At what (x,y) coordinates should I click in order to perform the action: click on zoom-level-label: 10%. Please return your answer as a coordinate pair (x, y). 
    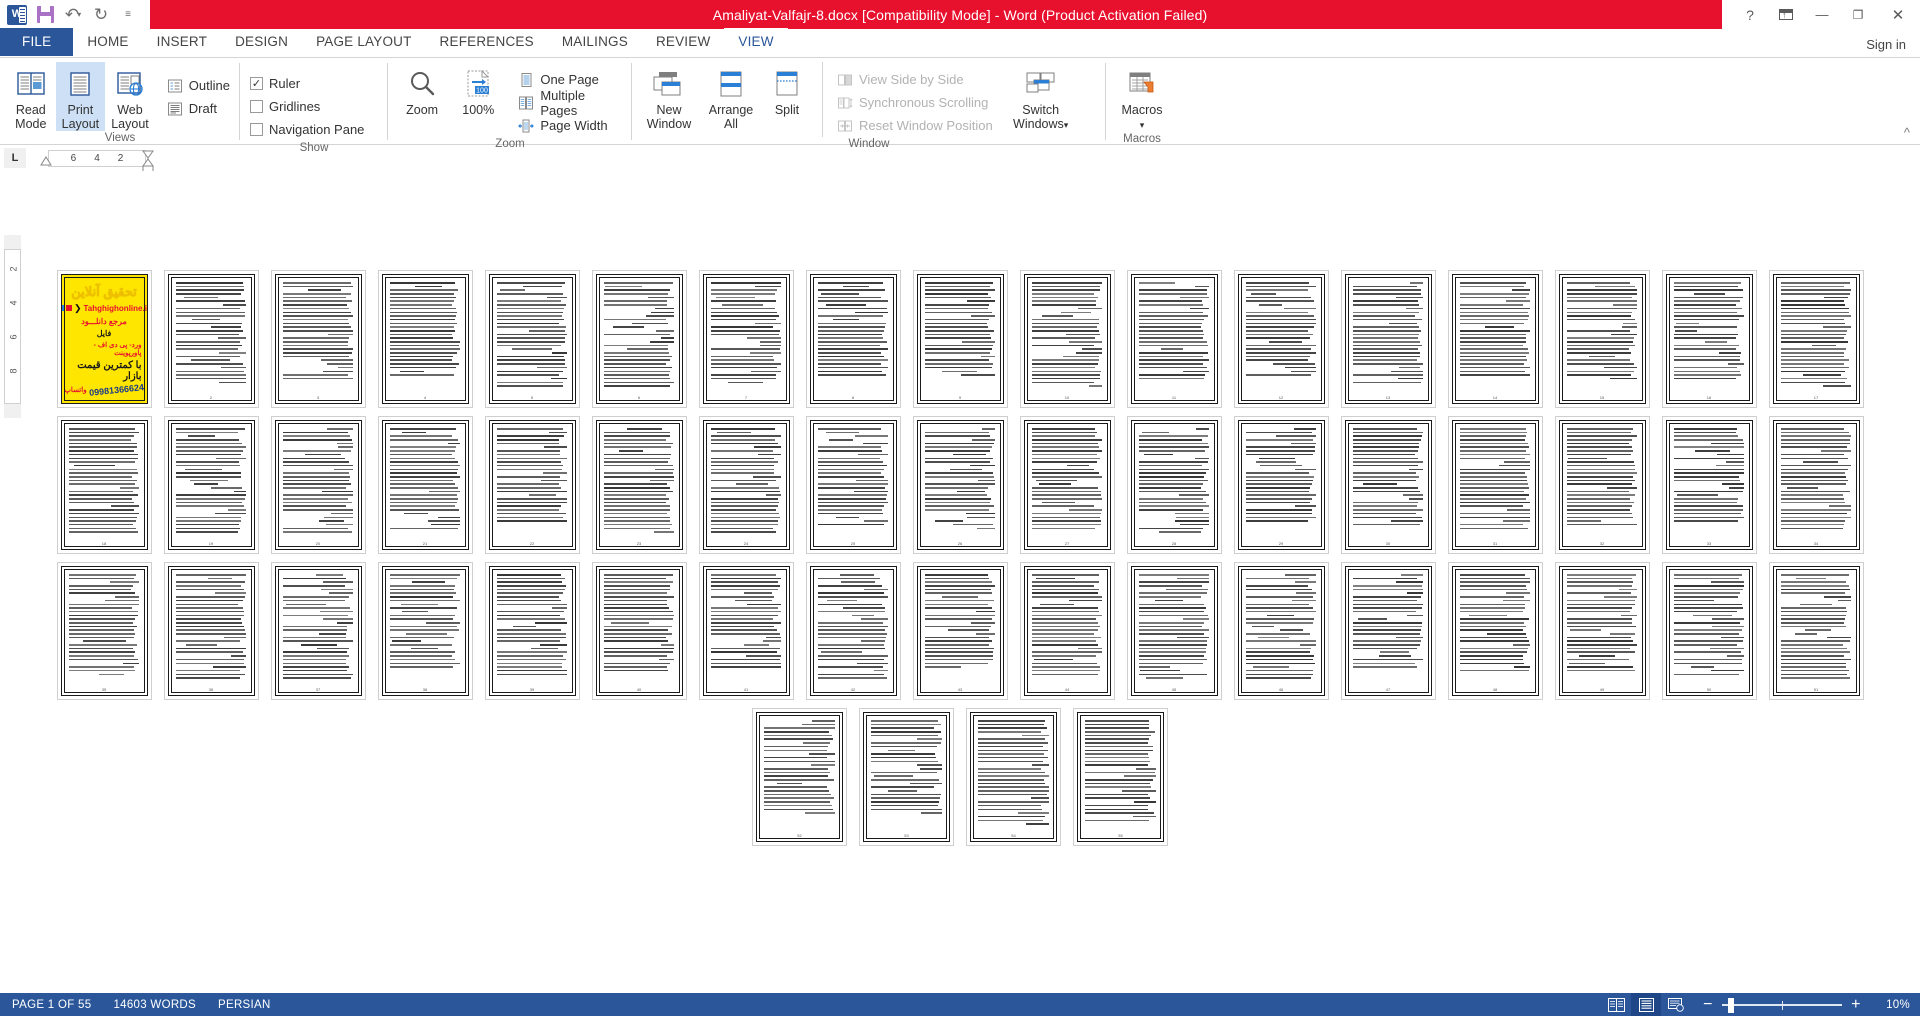
    Looking at the image, I should click on (1890, 1005).